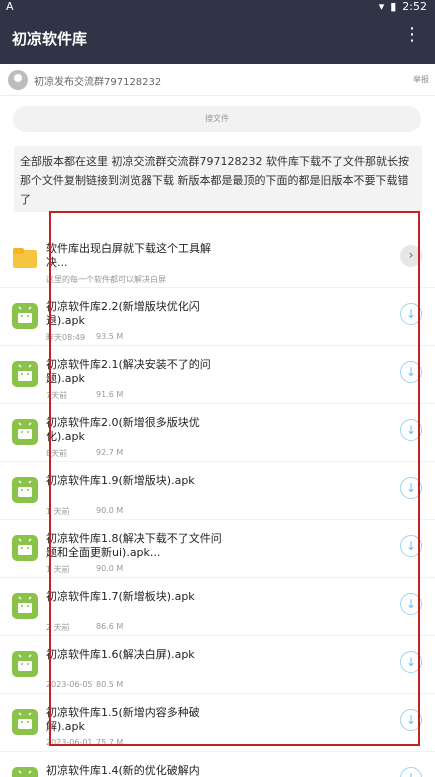 The width and height of the screenshot is (435, 777). I want to click on group-name: 初凉发布交流群797128232, so click(97, 80).